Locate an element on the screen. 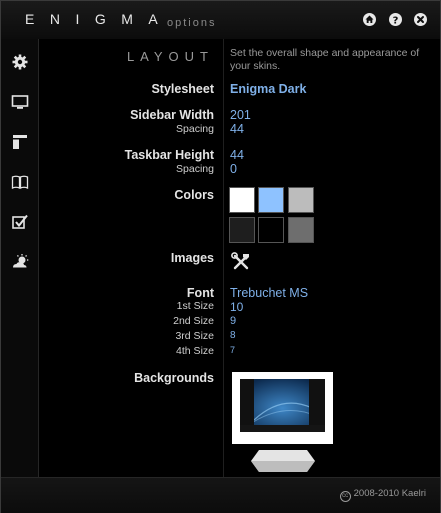  close-button is located at coordinates (420, 19).